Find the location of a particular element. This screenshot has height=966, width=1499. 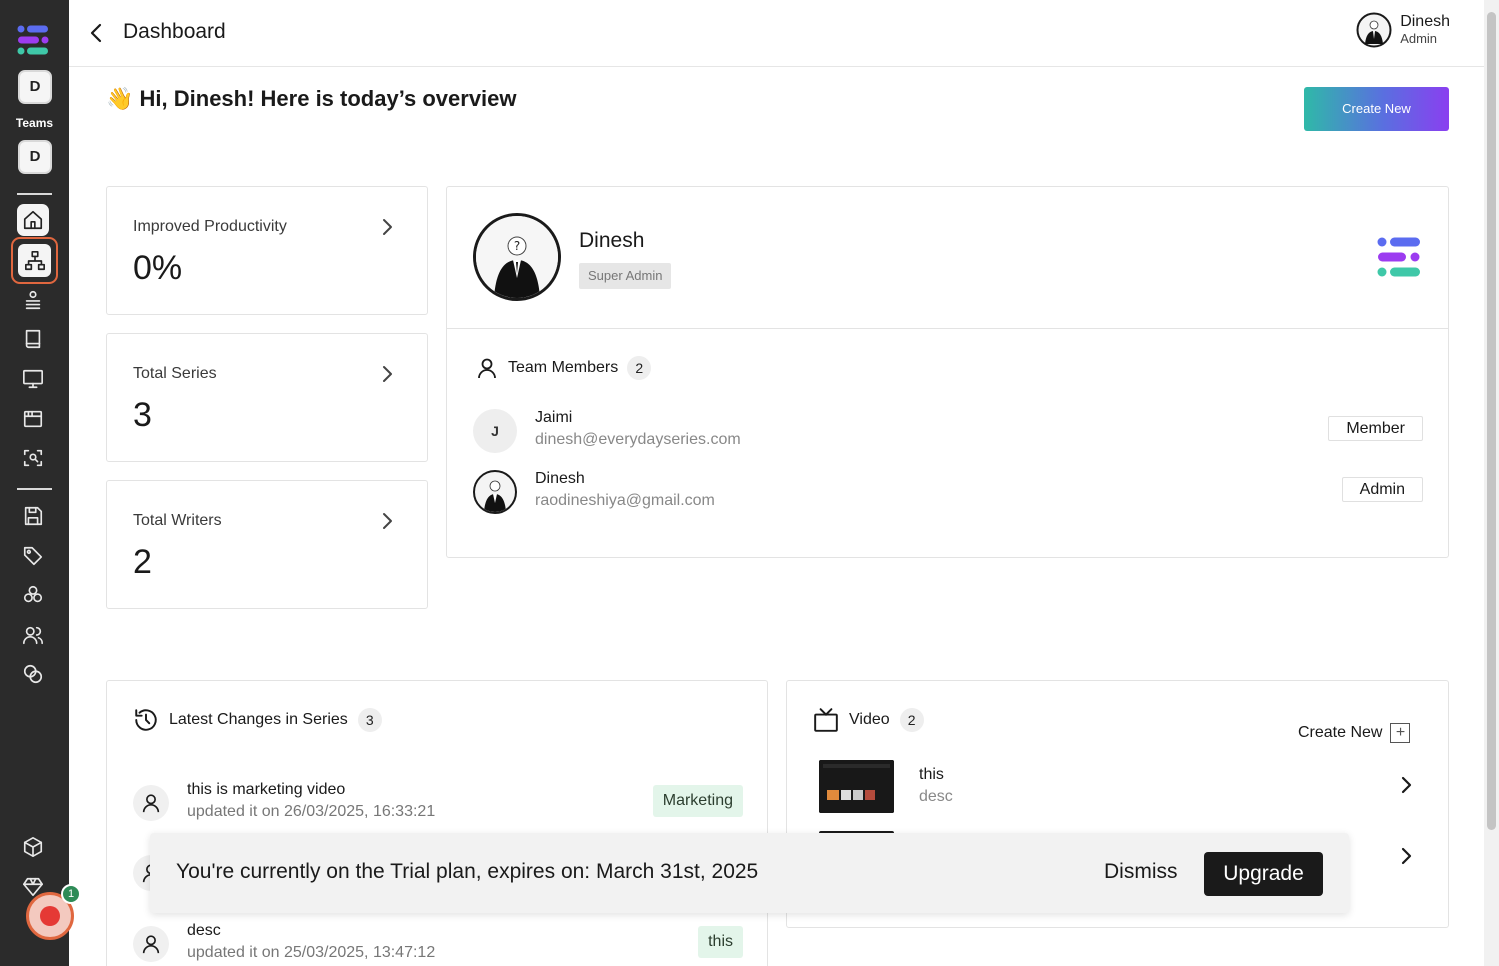

home-icon is located at coordinates (33, 220).